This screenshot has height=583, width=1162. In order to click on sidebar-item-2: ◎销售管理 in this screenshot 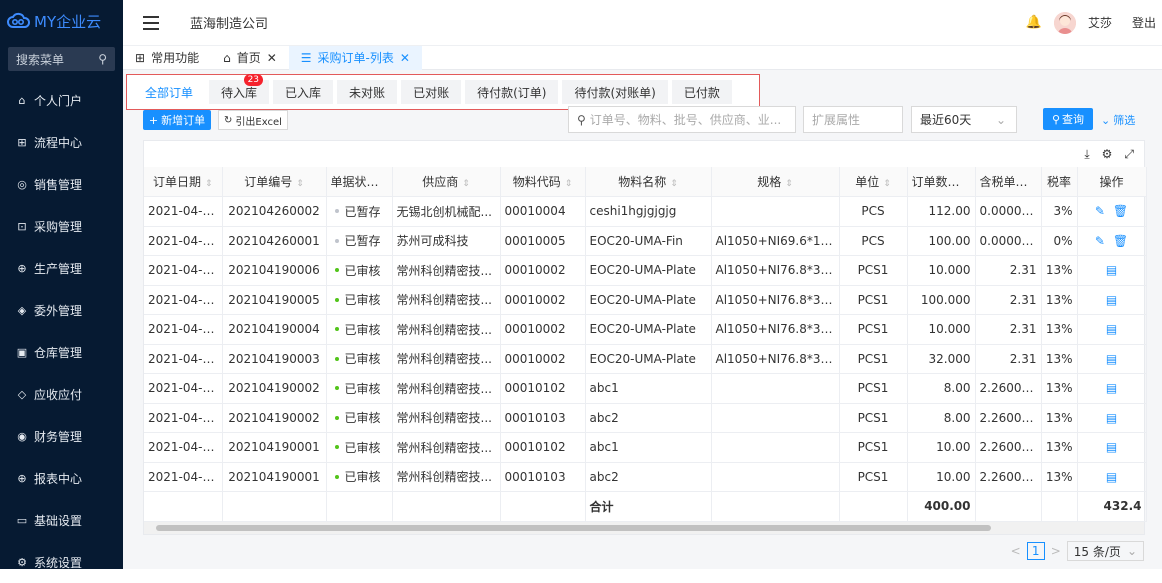, I will do `click(61, 184)`.